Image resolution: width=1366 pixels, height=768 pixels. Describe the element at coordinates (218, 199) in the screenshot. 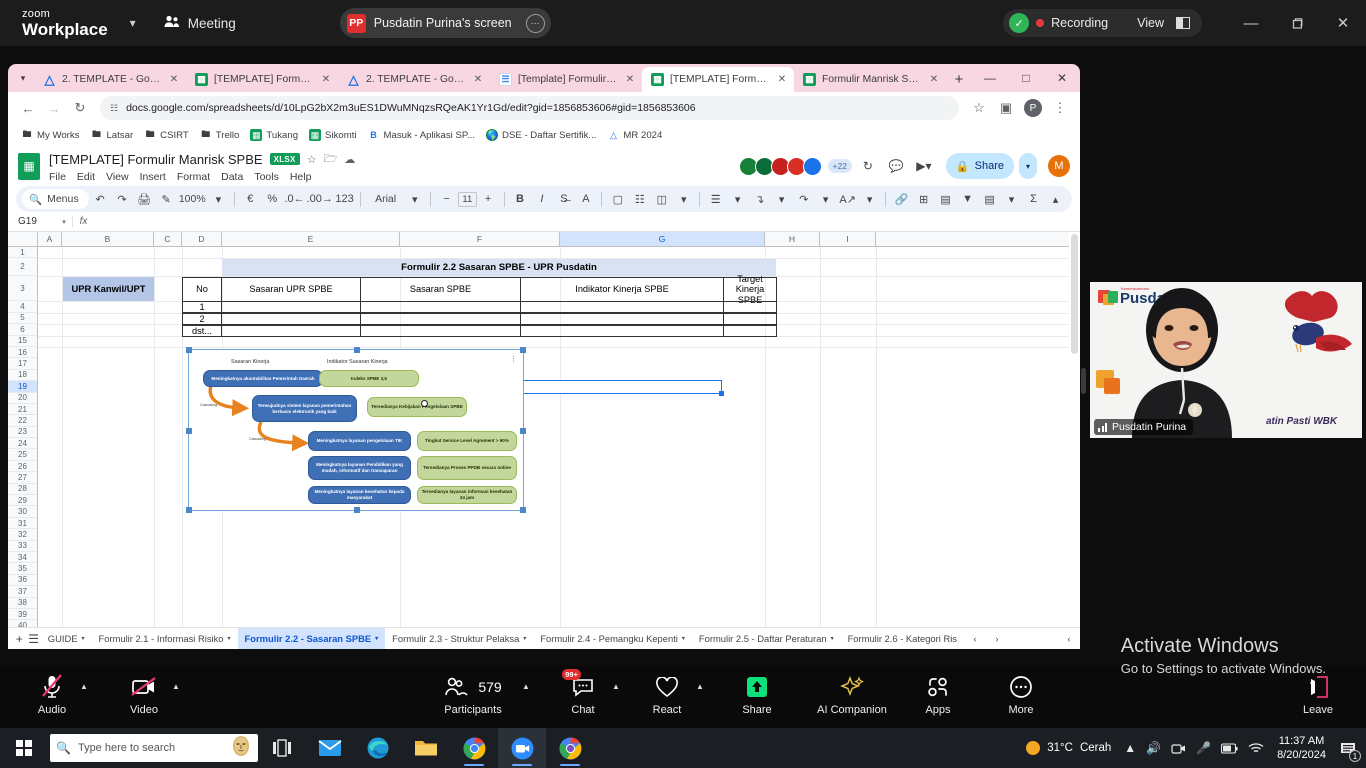

I see `zoom-caret-icon: ▾` at that location.